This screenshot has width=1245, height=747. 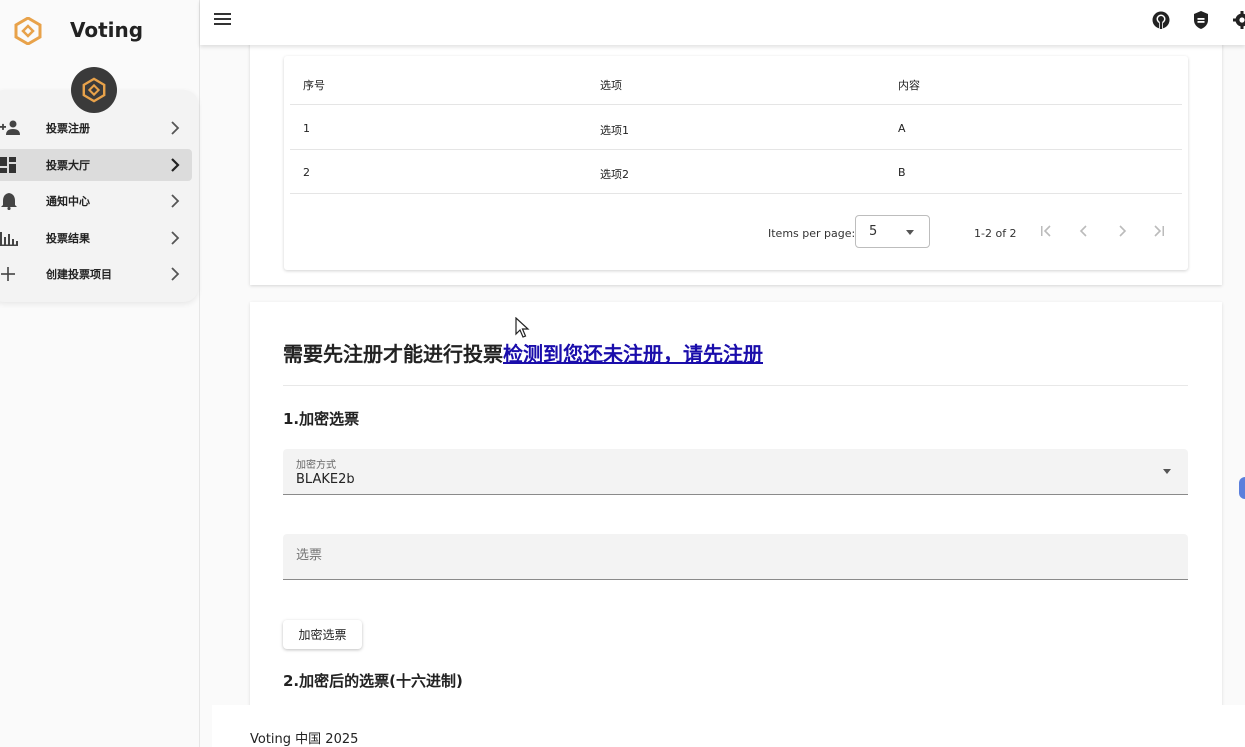 I want to click on register-link: 检测到您还未注册，请先注册, so click(x=633, y=354).